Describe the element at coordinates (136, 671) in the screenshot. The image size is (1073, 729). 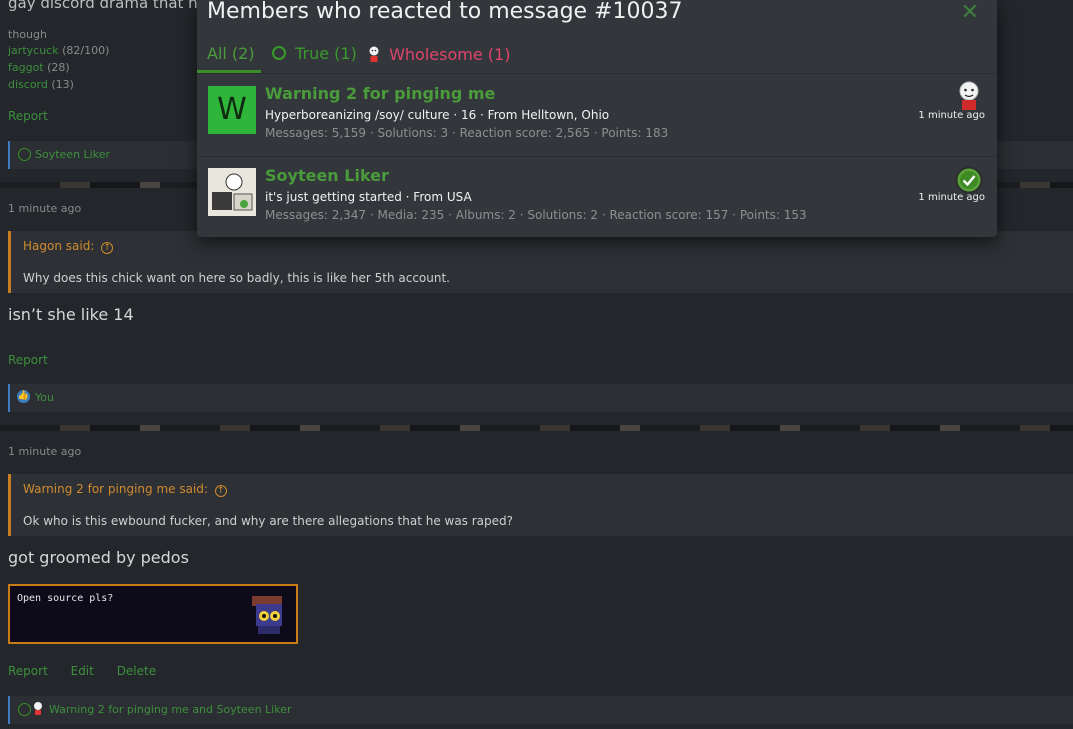
I see `delete-link: Delete` at that location.